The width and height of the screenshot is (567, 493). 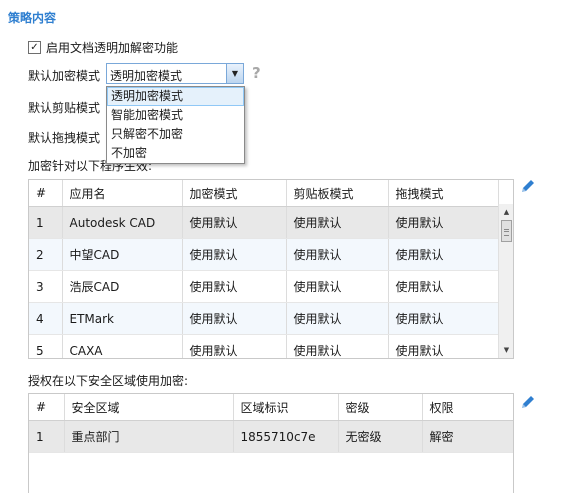 I want to click on col-header-encrypt-mode: 加密模式, so click(x=234, y=193).